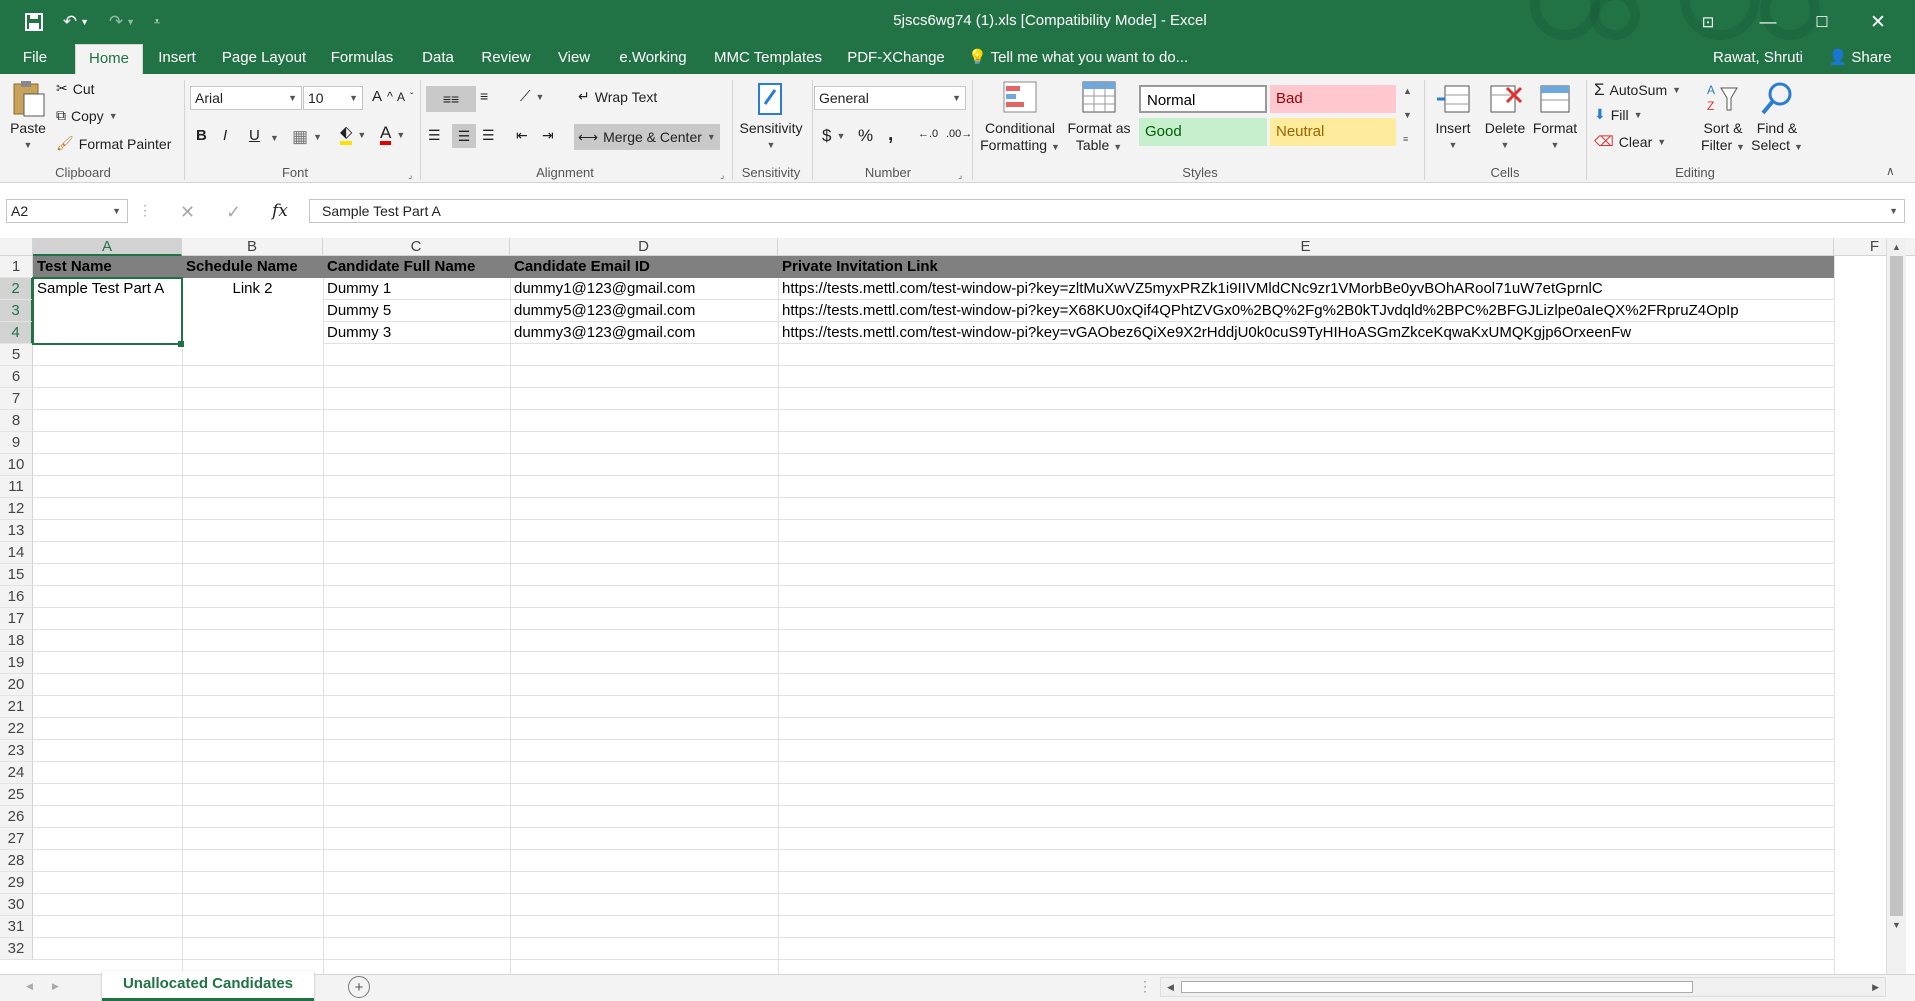 The image size is (1915, 1001). I want to click on copy-button: ⧉ Copy ▼, so click(87, 115).